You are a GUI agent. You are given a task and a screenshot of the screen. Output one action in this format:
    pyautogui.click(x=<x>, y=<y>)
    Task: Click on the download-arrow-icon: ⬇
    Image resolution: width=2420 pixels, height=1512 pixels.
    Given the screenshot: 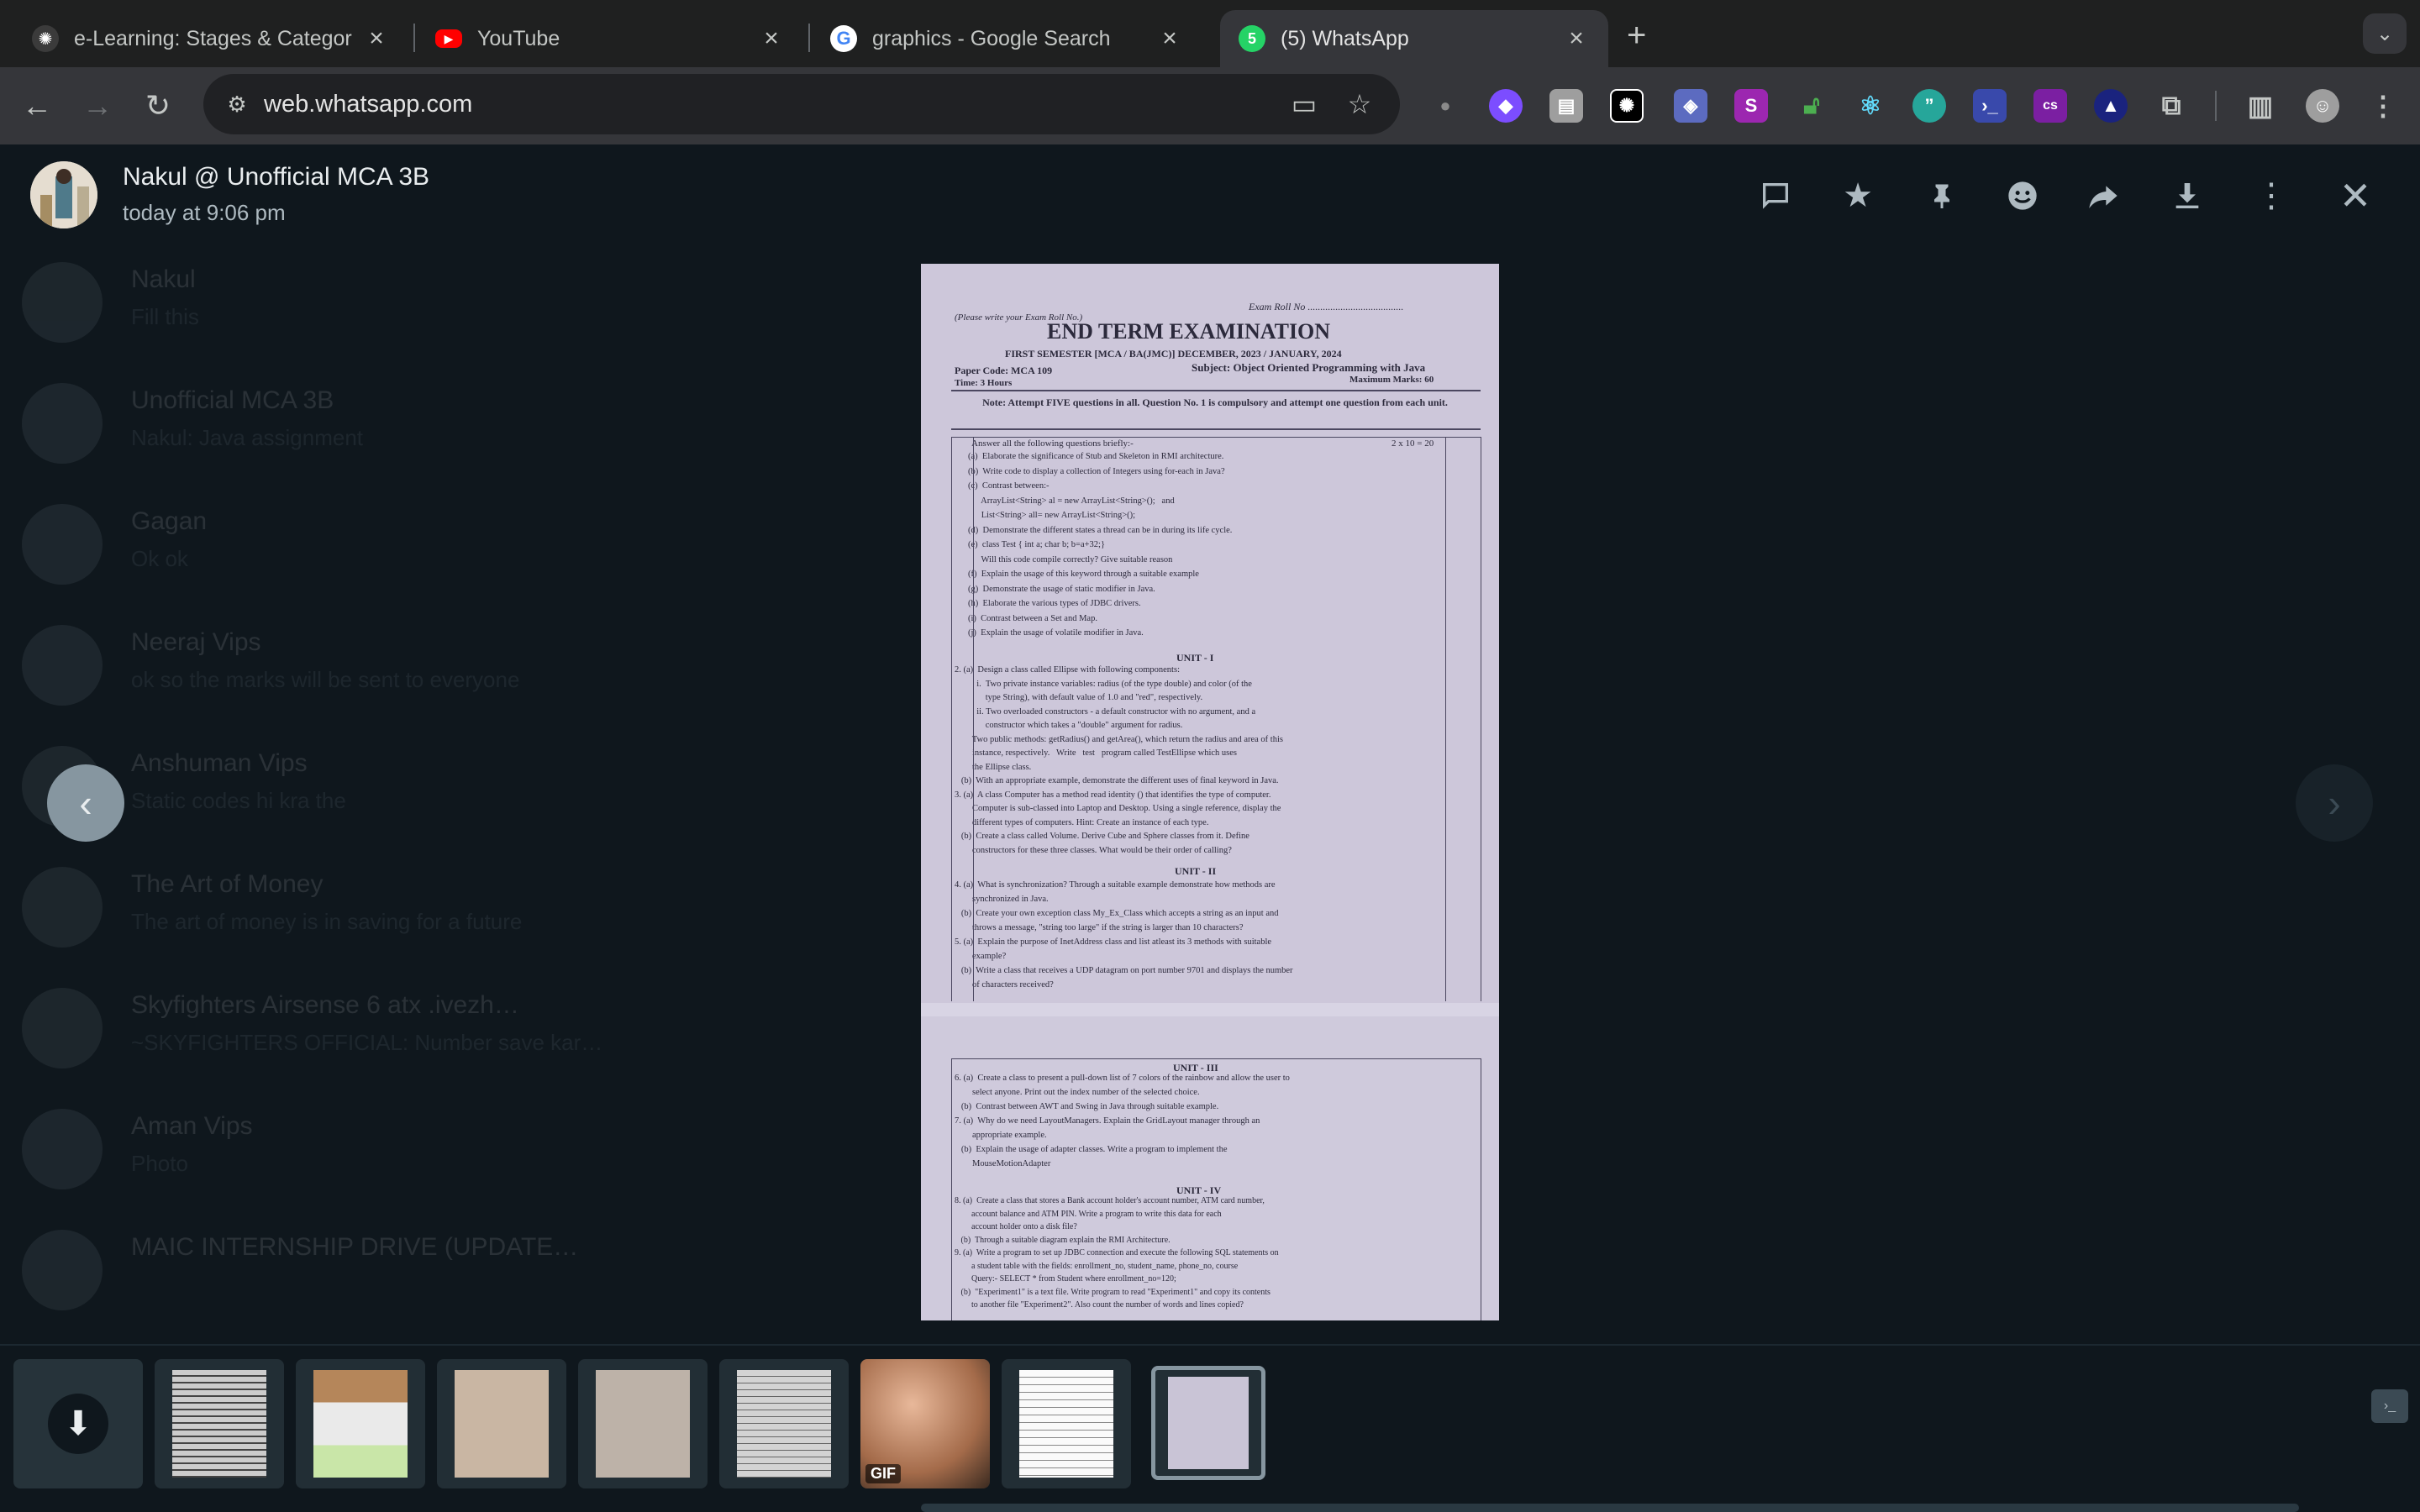 What is the action you would take?
    pyautogui.click(x=78, y=1424)
    